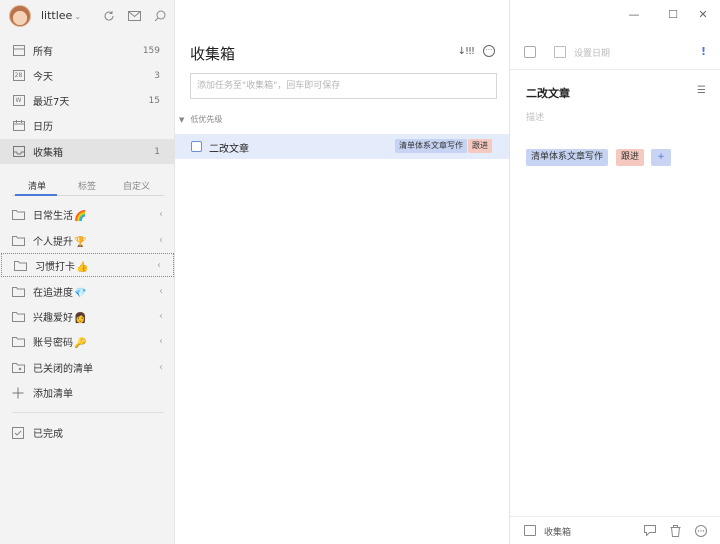 The height and width of the screenshot is (544, 720). I want to click on task-tag: 清单体系文章写作, so click(431, 146).